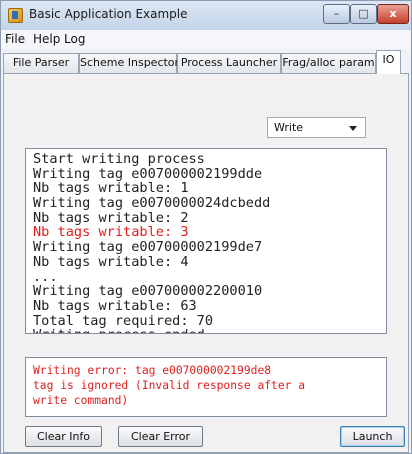  I want to click on log-line: Writing tag e0070000024dcbedd, so click(152, 203).